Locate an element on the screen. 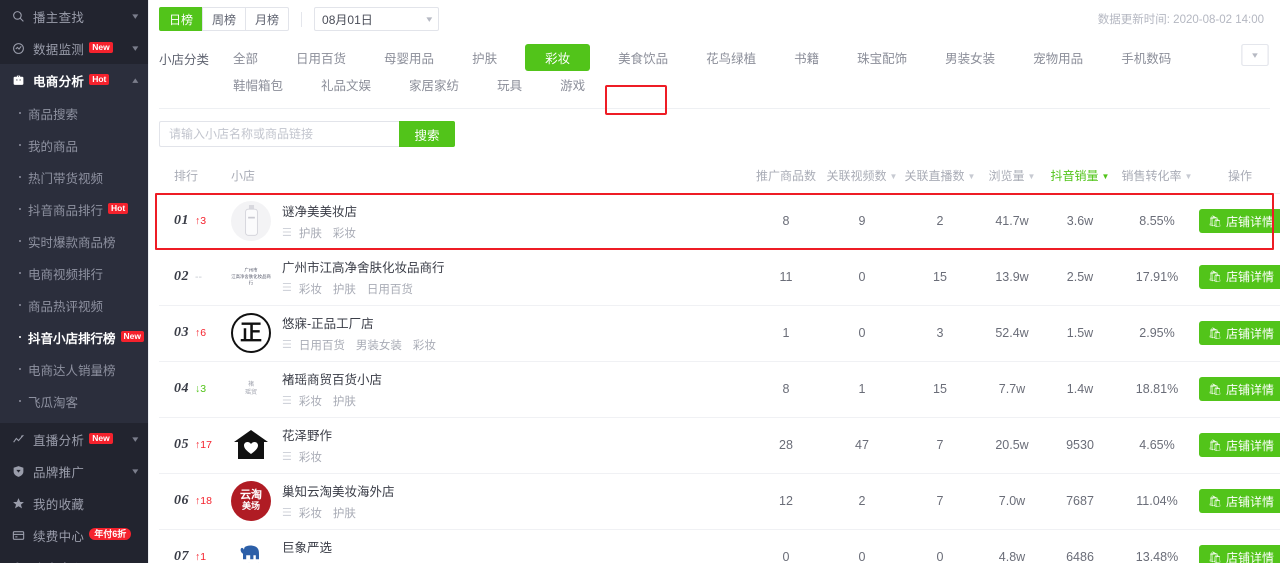  category-plants: 花鸟绿植 is located at coordinates (731, 57).